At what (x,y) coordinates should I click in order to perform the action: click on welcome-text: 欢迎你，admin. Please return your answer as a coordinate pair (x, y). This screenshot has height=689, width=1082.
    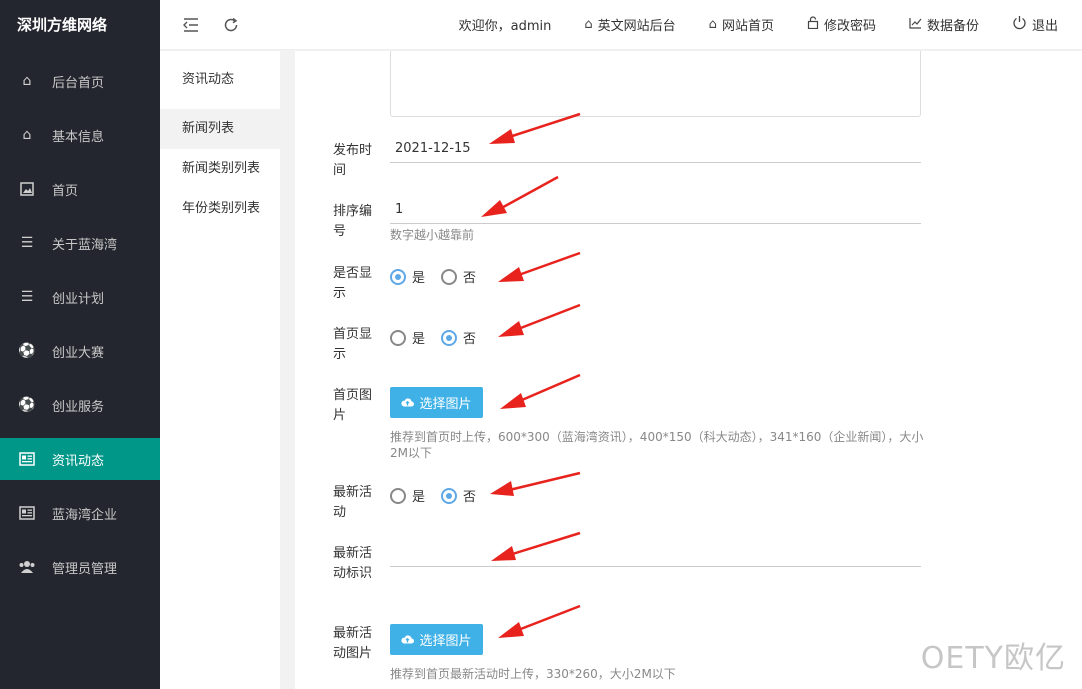
    Looking at the image, I should click on (505, 26).